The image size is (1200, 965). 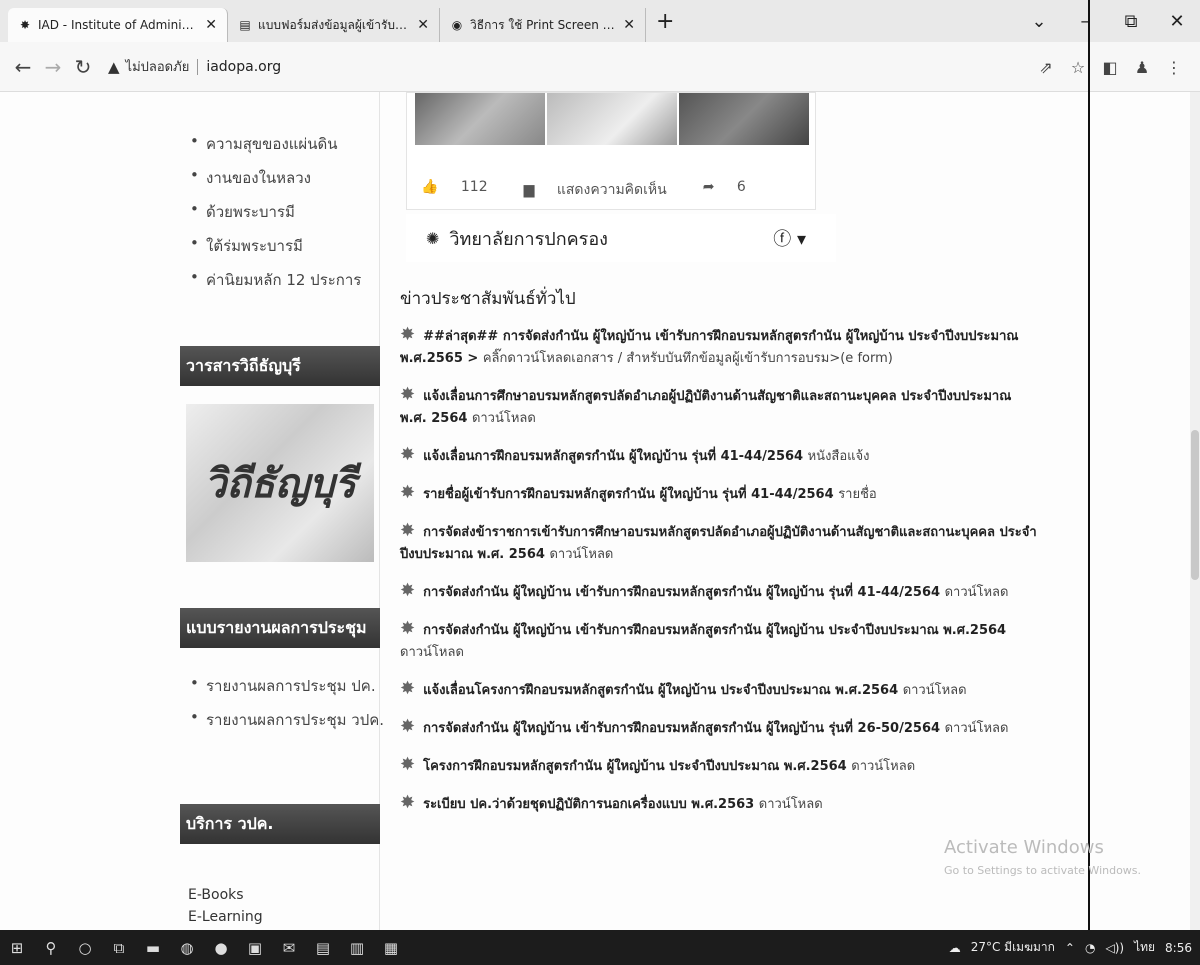 What do you see at coordinates (221, 948) in the screenshot?
I see `app-icon: ●` at bounding box center [221, 948].